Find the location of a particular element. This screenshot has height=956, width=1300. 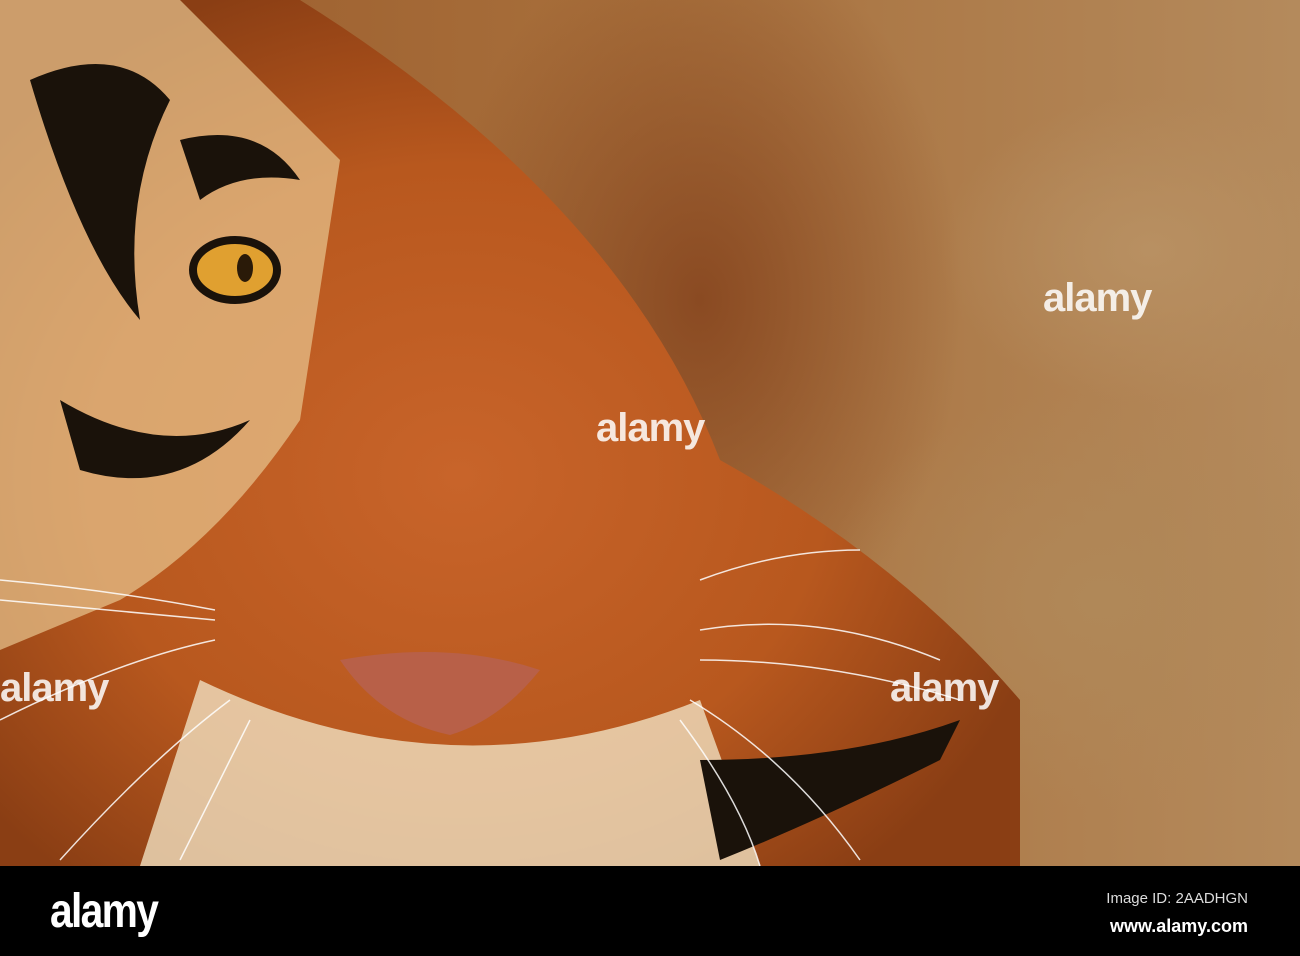

tiger-eye is located at coordinates (235, 270).